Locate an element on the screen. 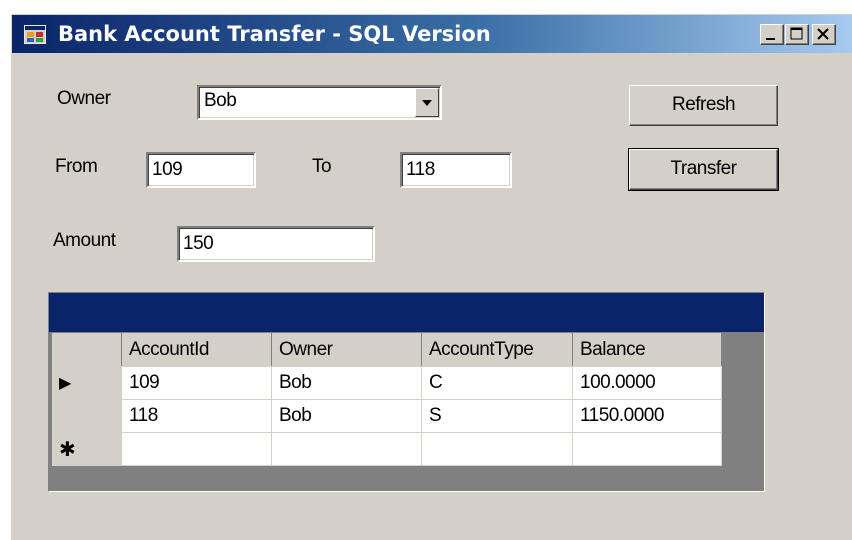 The image size is (852, 540). from-account-input is located at coordinates (201, 170).